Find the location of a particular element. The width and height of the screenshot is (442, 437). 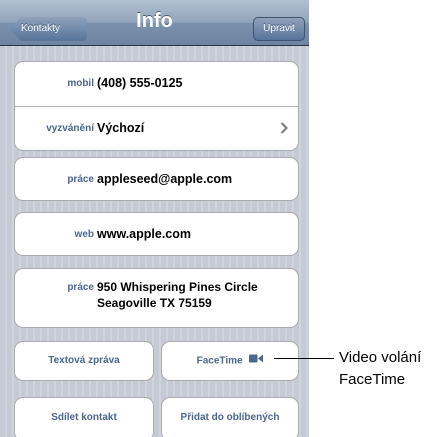

ringtone-value: Výchozí is located at coordinates (121, 128).